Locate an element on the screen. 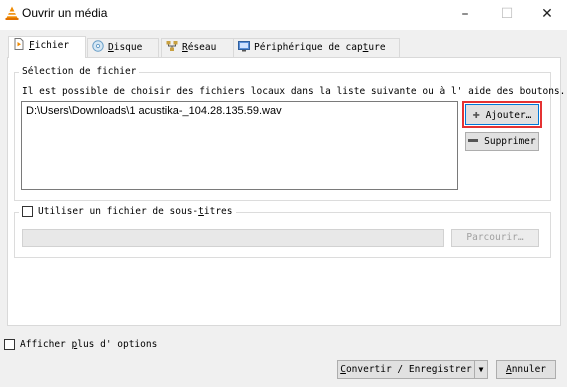  disc-icon is located at coordinates (98, 46).